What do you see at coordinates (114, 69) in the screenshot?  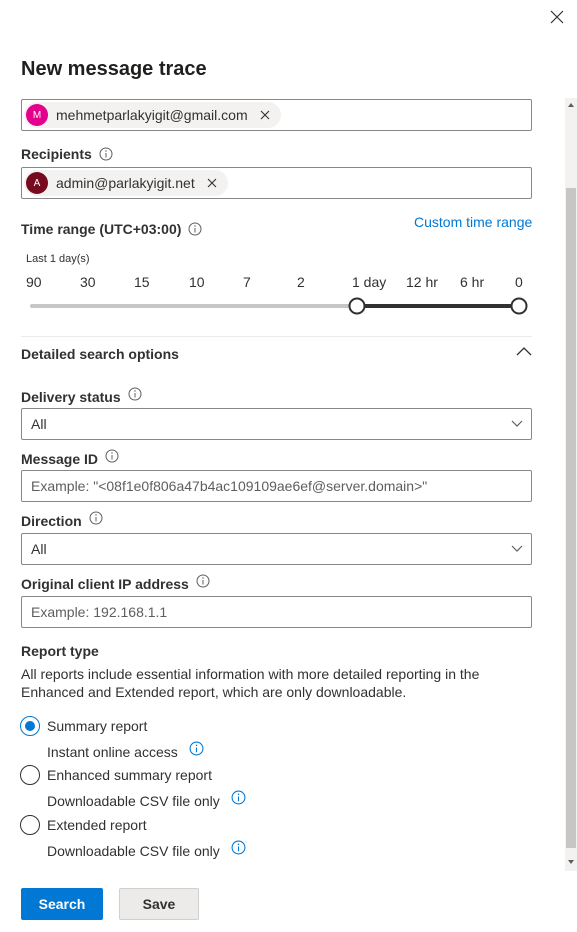 I see `panel-title: New message trace` at bounding box center [114, 69].